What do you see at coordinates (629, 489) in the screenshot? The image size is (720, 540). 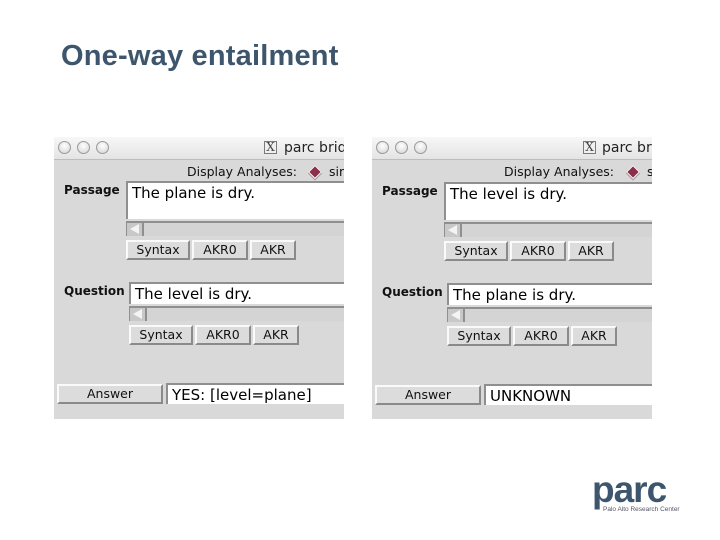 I see `parc-logo-word: parc` at bounding box center [629, 489].